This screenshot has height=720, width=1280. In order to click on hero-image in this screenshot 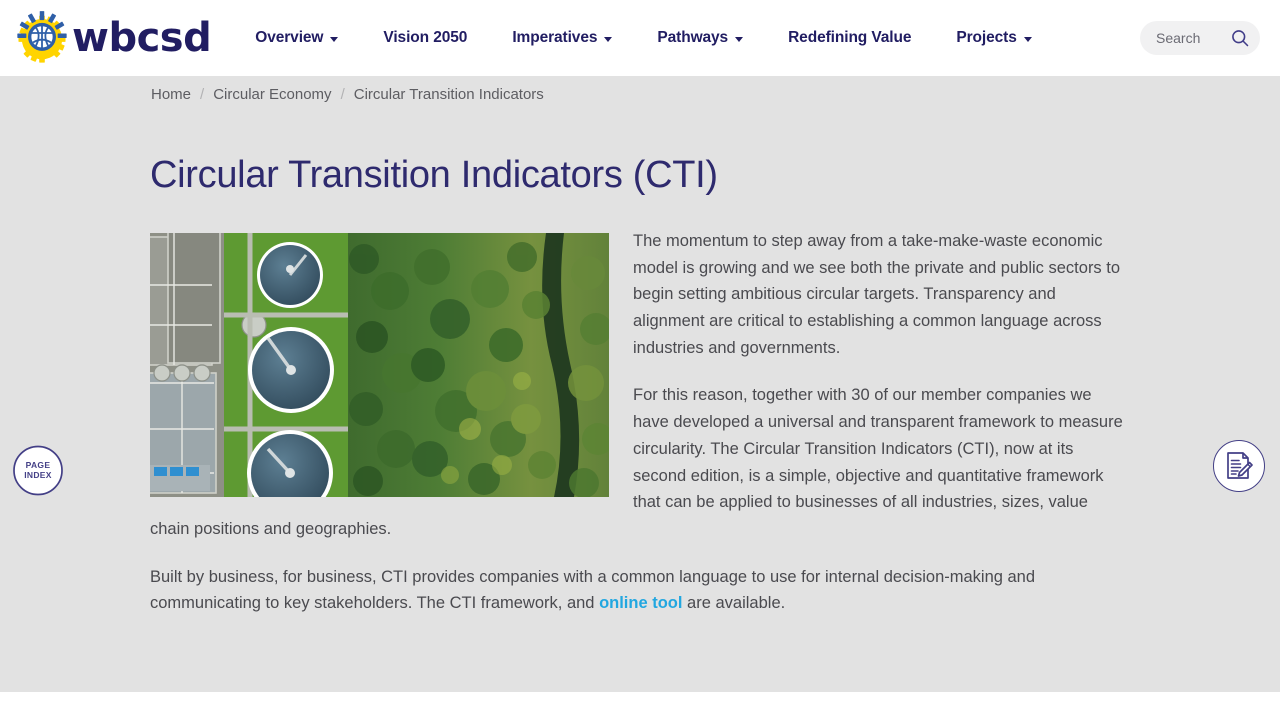, I will do `click(379, 364)`.